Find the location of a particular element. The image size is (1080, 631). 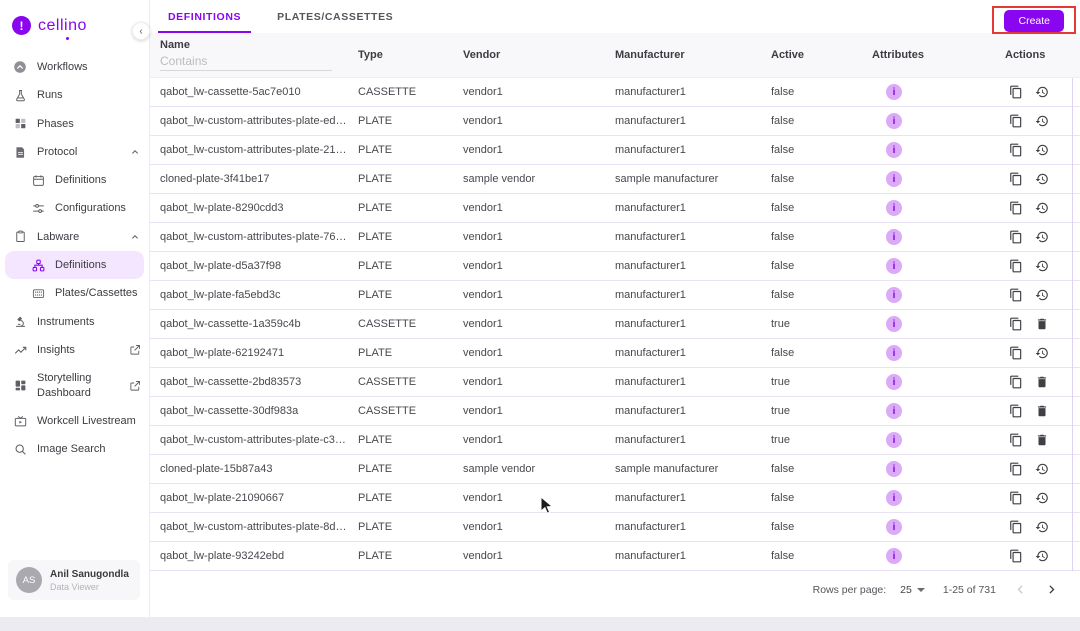

actions-cell is located at coordinates (1042, 498).